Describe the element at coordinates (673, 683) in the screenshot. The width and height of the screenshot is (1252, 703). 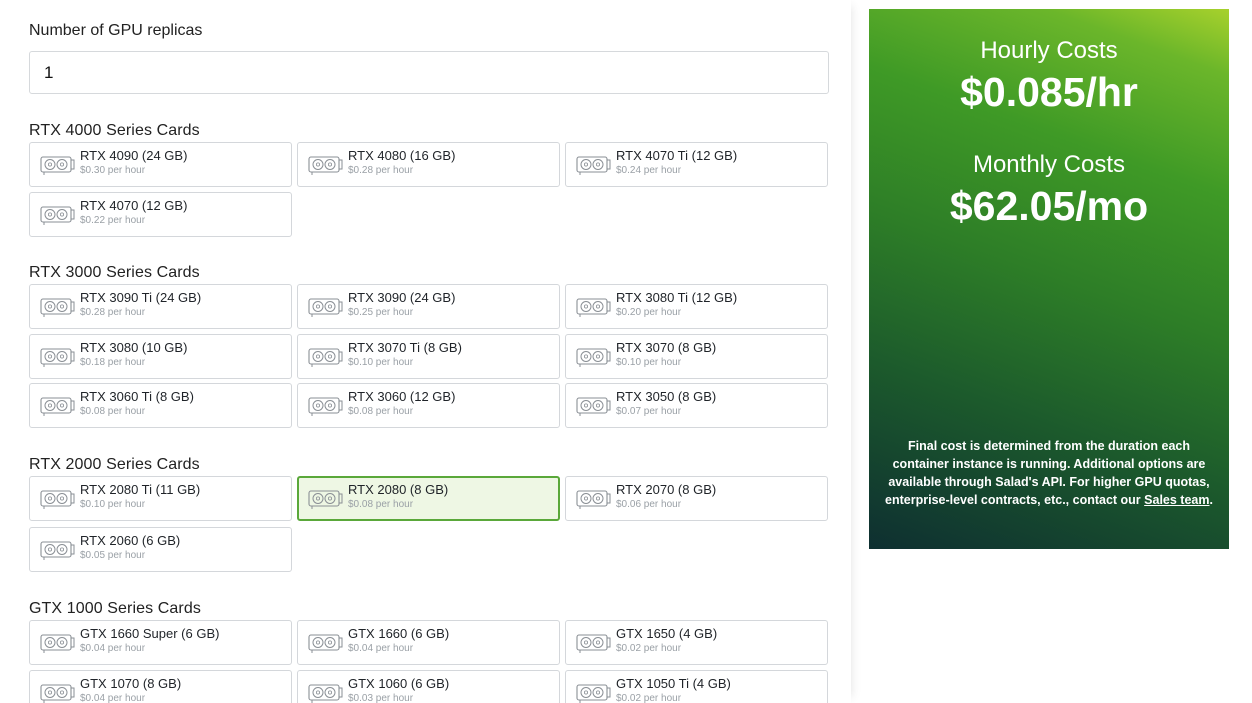
I see `gpu-name: GTX 1050 Ti (4 GB)` at that location.